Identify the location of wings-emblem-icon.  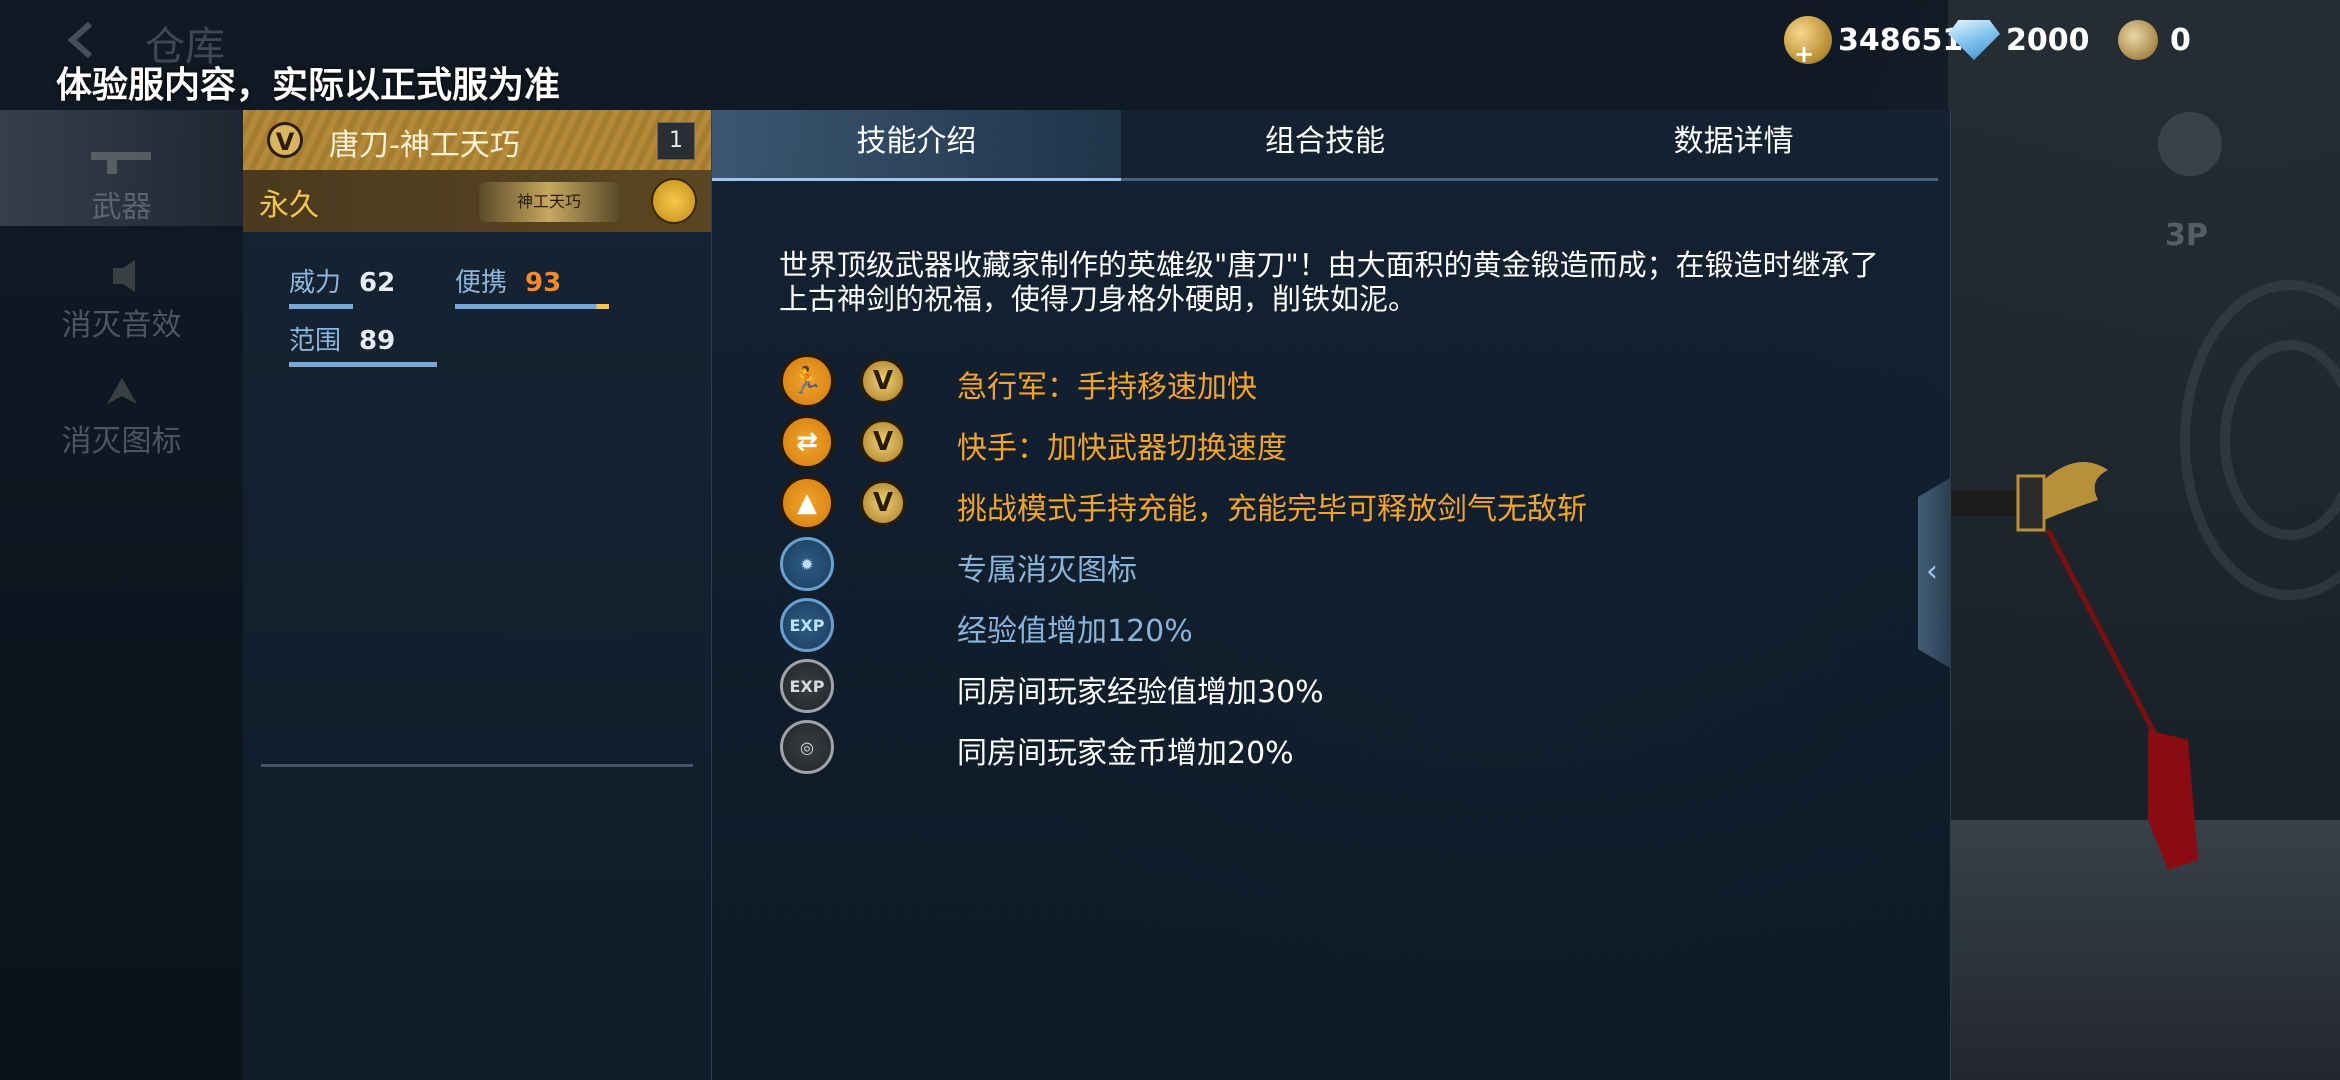
(121, 391).